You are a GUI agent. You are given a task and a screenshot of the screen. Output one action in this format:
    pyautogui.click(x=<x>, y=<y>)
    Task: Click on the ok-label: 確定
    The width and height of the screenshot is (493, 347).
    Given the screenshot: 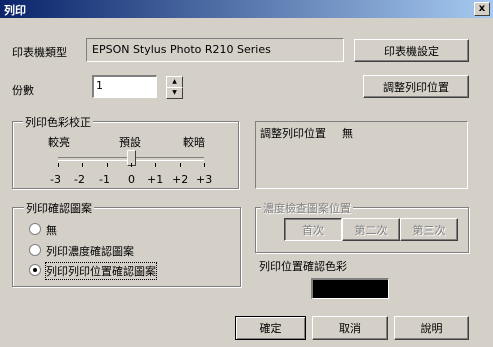 What is the action you would take?
    pyautogui.click(x=270, y=328)
    